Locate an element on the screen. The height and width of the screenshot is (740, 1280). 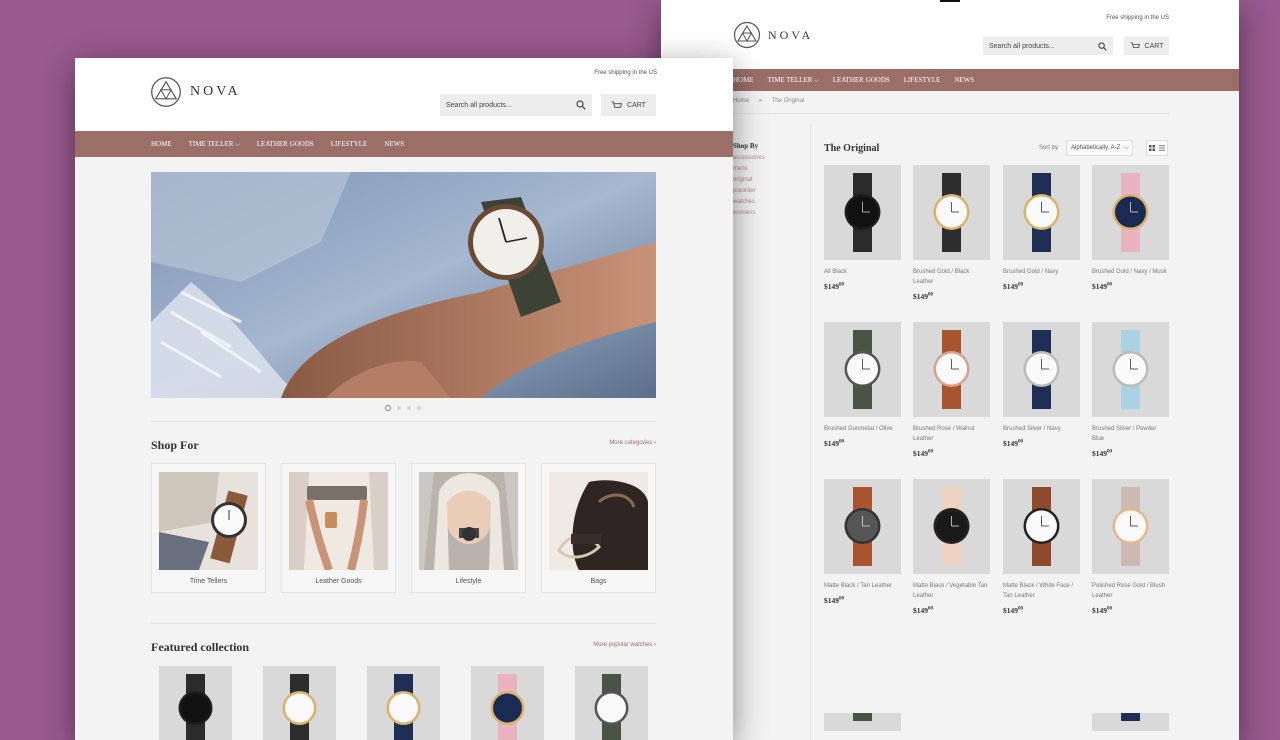
product-card: Brushed Silver / Powder Blue $14900 is located at coordinates (1130, 390).